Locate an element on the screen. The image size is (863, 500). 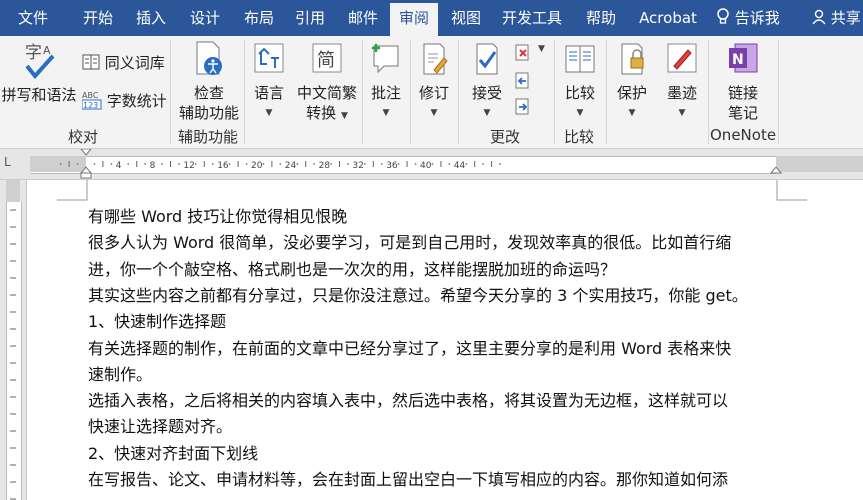
accept-button: 接受 ▼ is located at coordinates (487, 81).